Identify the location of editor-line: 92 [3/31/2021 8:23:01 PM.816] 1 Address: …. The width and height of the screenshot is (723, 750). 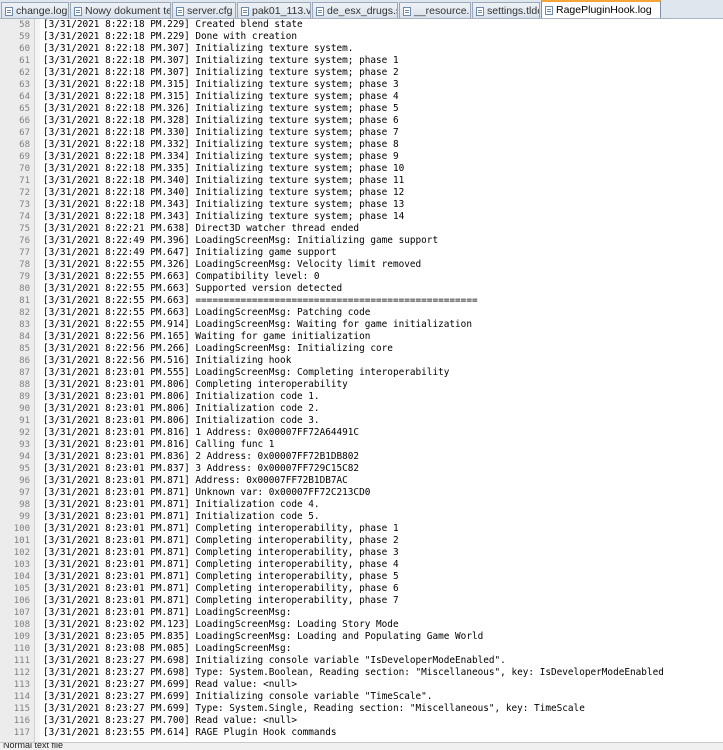
(361, 433).